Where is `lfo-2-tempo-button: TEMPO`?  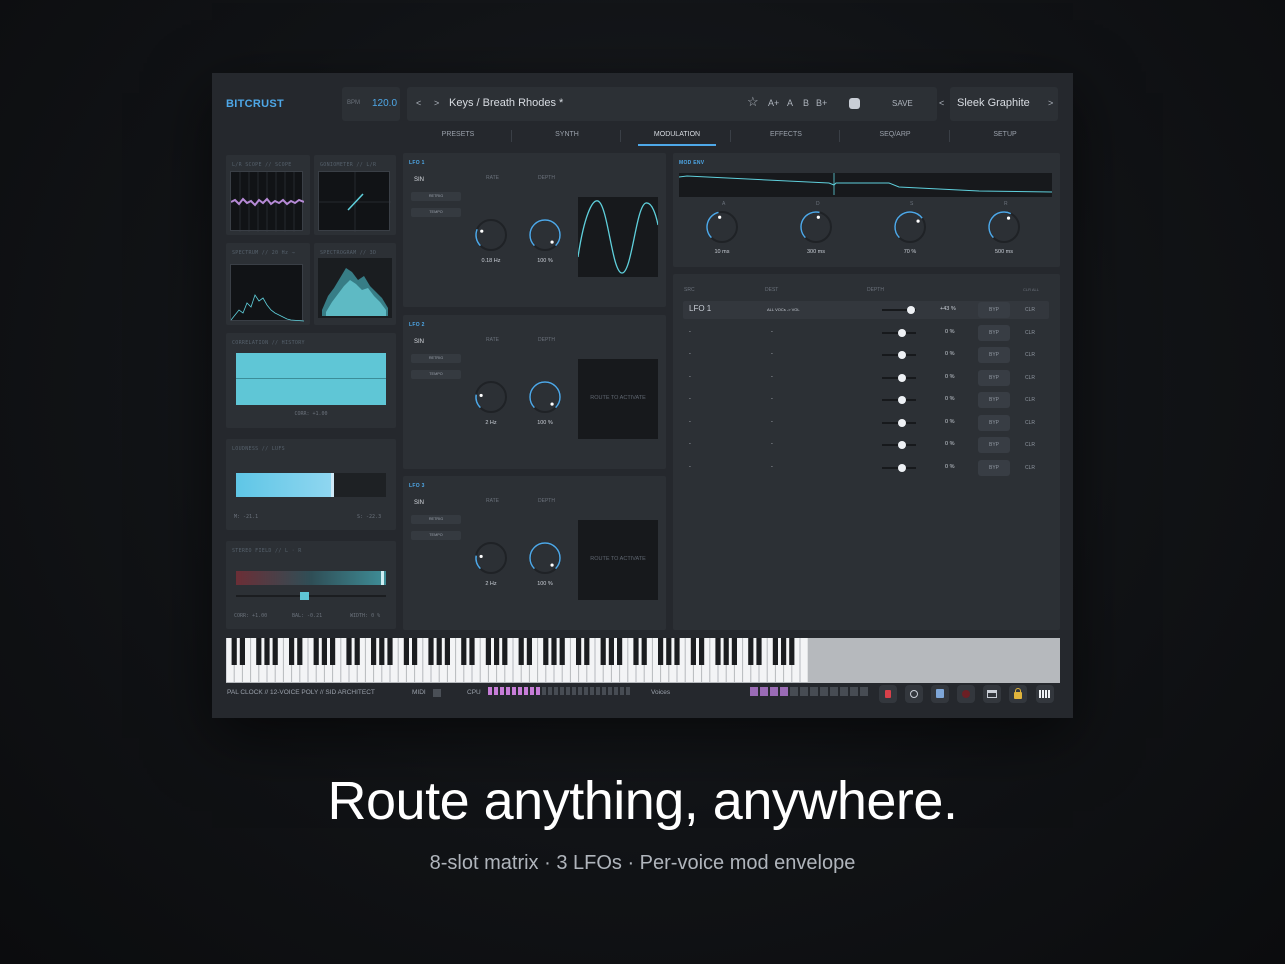
lfo-2-tempo-button: TEMPO is located at coordinates (436, 374).